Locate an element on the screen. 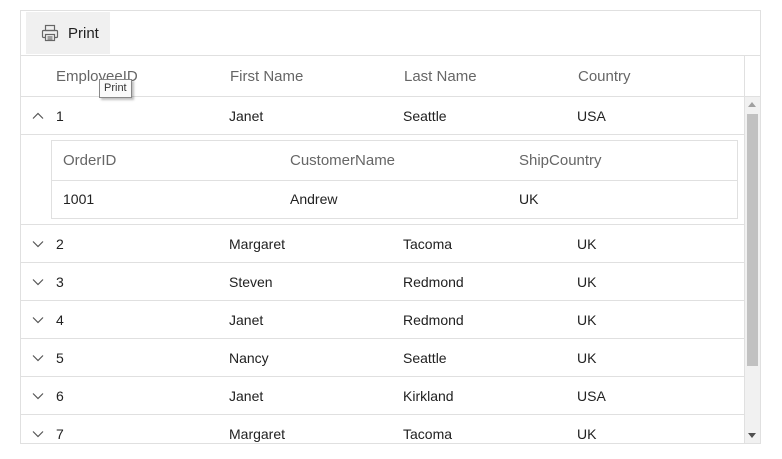 This screenshot has height=459, width=782. cell-first-name: Nancy is located at coordinates (249, 358).